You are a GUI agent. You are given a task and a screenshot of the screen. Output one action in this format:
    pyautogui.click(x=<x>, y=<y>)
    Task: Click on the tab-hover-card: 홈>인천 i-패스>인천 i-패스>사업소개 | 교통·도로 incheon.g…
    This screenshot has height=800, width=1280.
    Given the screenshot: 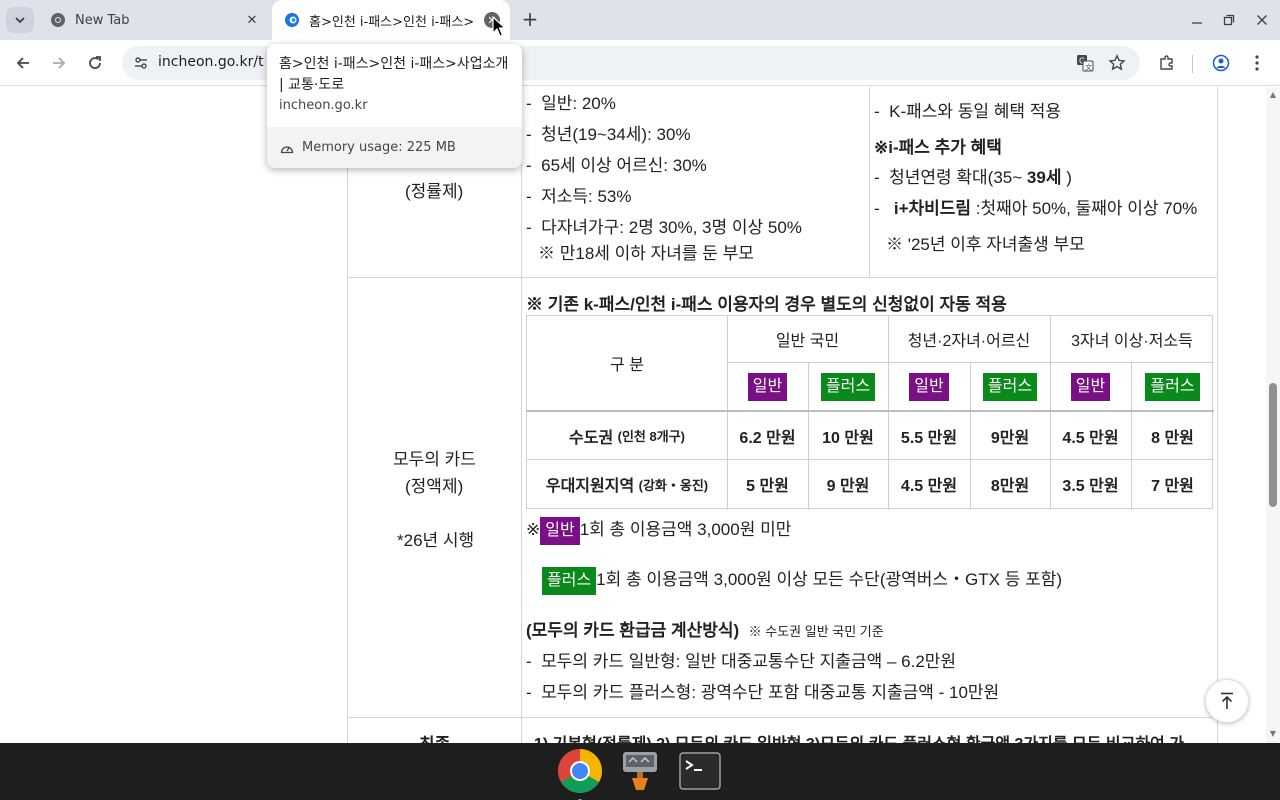 What is the action you would take?
    pyautogui.click(x=394, y=106)
    